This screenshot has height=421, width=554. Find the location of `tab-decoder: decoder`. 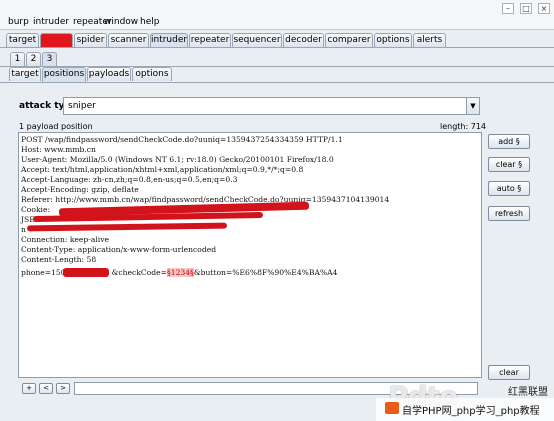

tab-decoder: decoder is located at coordinates (303, 40).